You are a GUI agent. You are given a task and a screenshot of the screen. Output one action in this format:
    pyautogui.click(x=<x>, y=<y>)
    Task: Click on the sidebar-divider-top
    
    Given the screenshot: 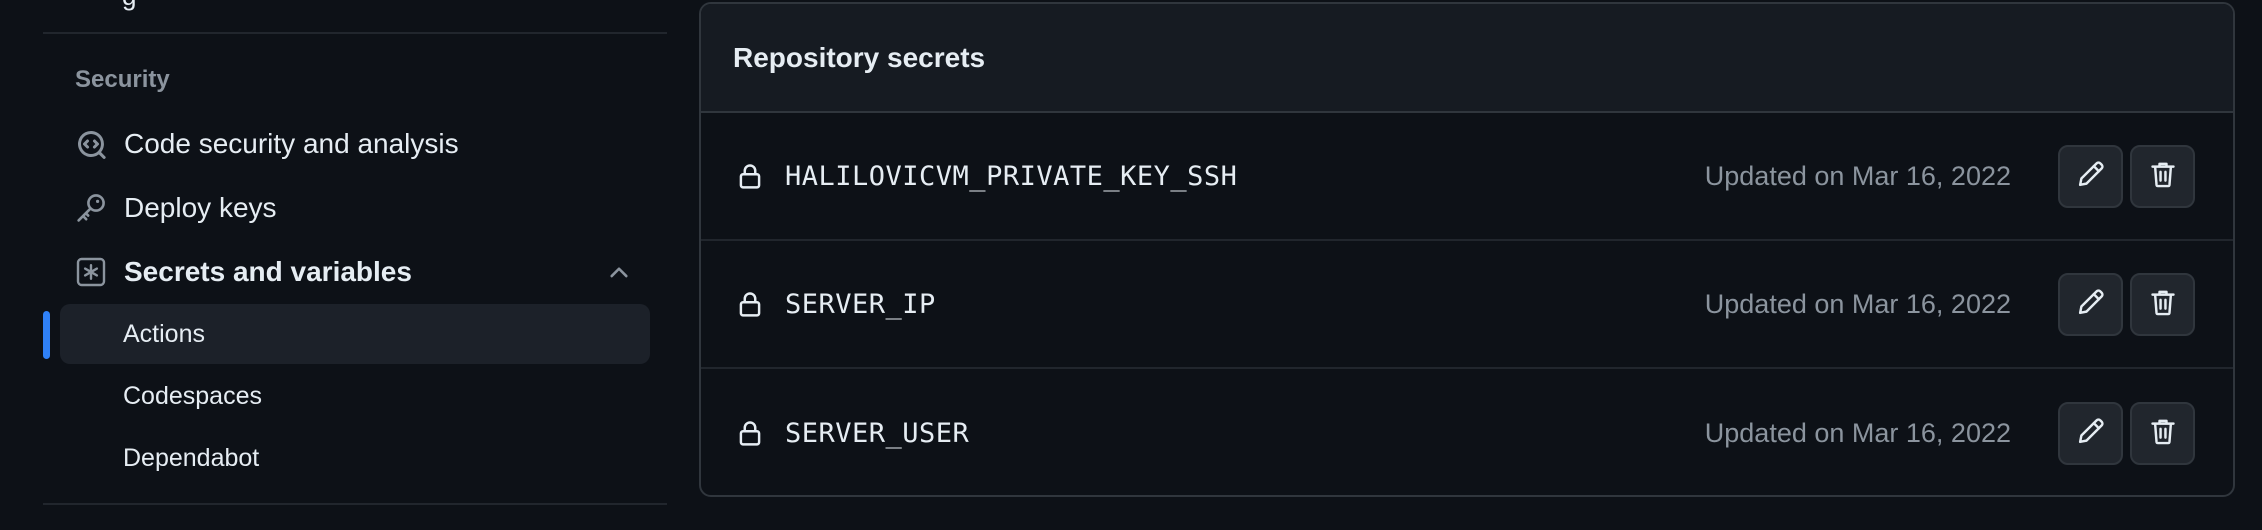 What is the action you would take?
    pyautogui.click(x=355, y=33)
    